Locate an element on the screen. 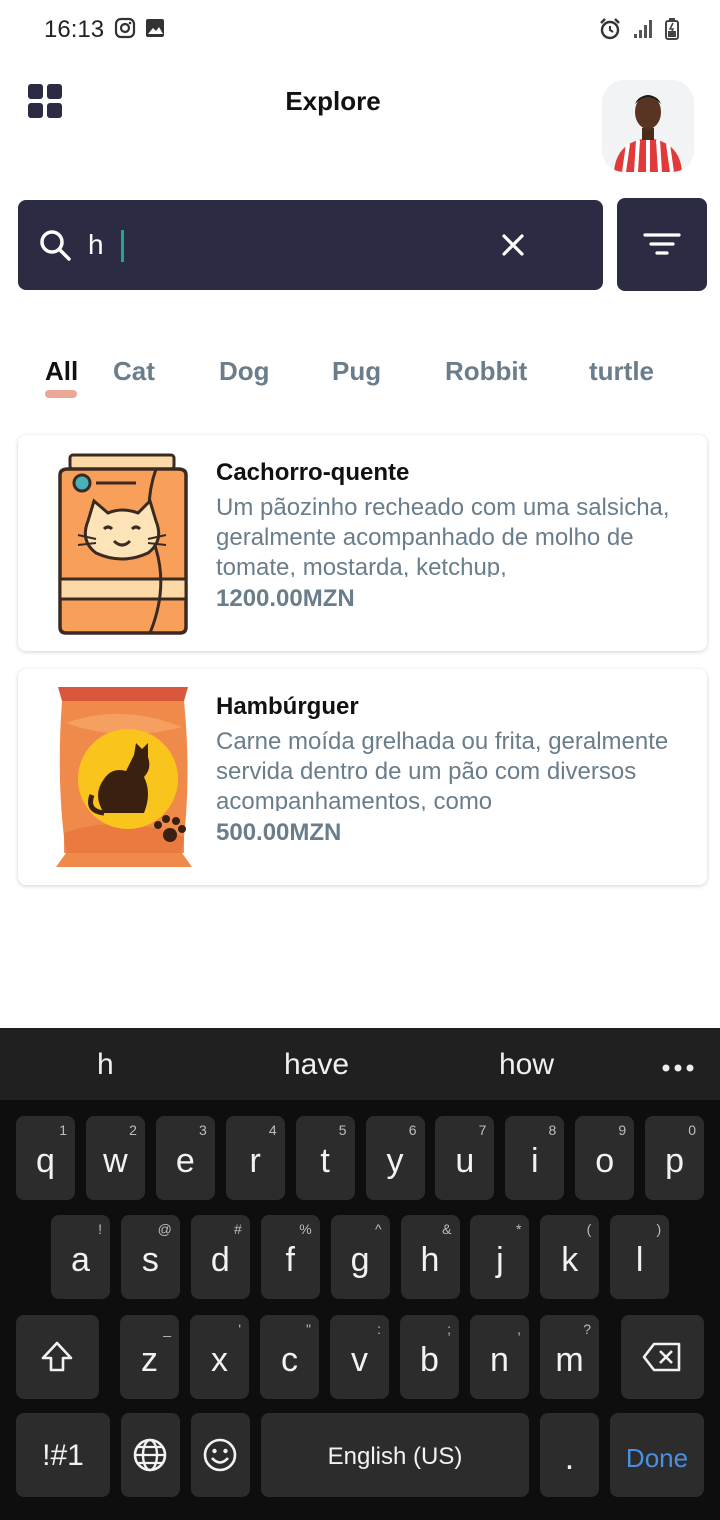 The image size is (720, 1520). product-title: Hambúrguer is located at coordinates (287, 706).